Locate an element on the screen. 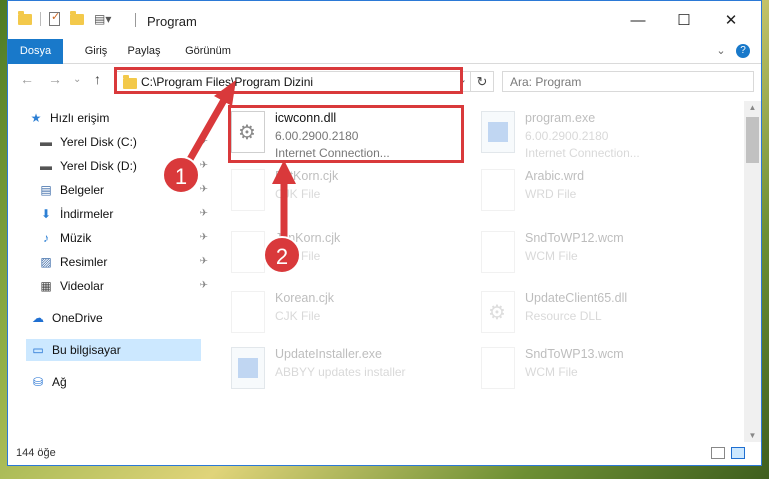 Image resolution: width=769 pixels, height=479 pixels. sidebar-item-network: ⛁ Ağ is located at coordinates (119, 382).